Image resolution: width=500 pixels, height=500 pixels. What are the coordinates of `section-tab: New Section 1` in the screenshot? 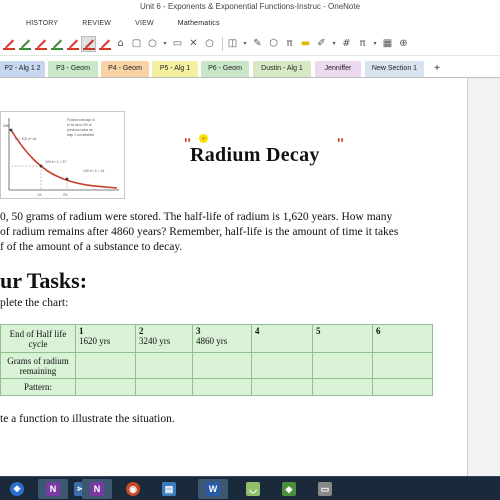 It's located at (394, 69).